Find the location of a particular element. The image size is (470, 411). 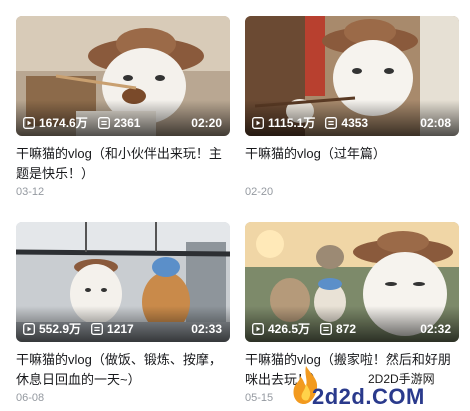

site-watermark: 2D2D手游网 2d2d.COM is located at coordinates (371, 386).